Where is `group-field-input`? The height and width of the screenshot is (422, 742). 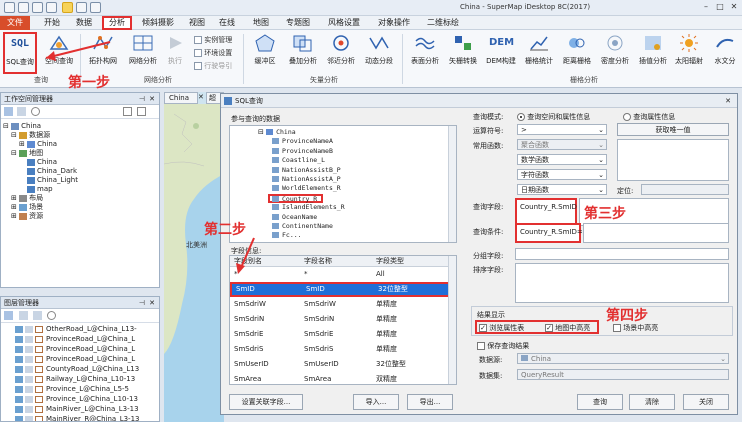
group-field-input is located at coordinates (622, 254).